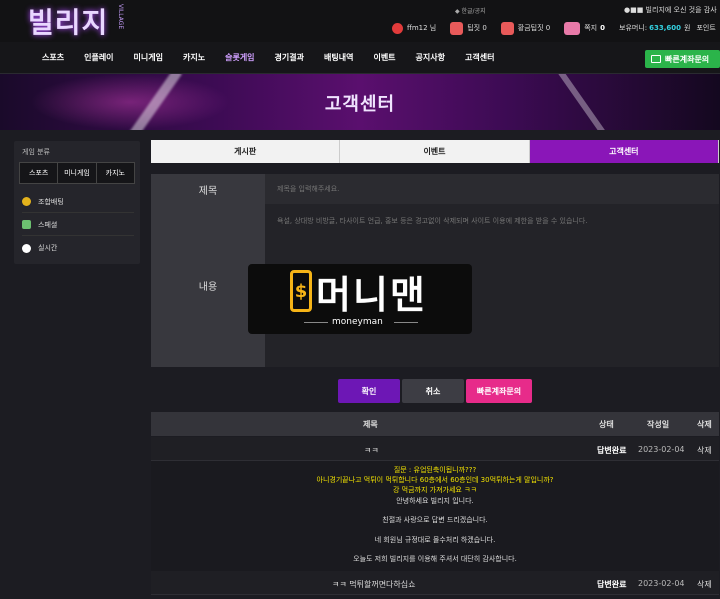 The image size is (720, 599). Describe the element at coordinates (670, 10) in the screenshot. I see `announcement-ticker: ●■■ 빌리지에 오신 것을 감사` at that location.